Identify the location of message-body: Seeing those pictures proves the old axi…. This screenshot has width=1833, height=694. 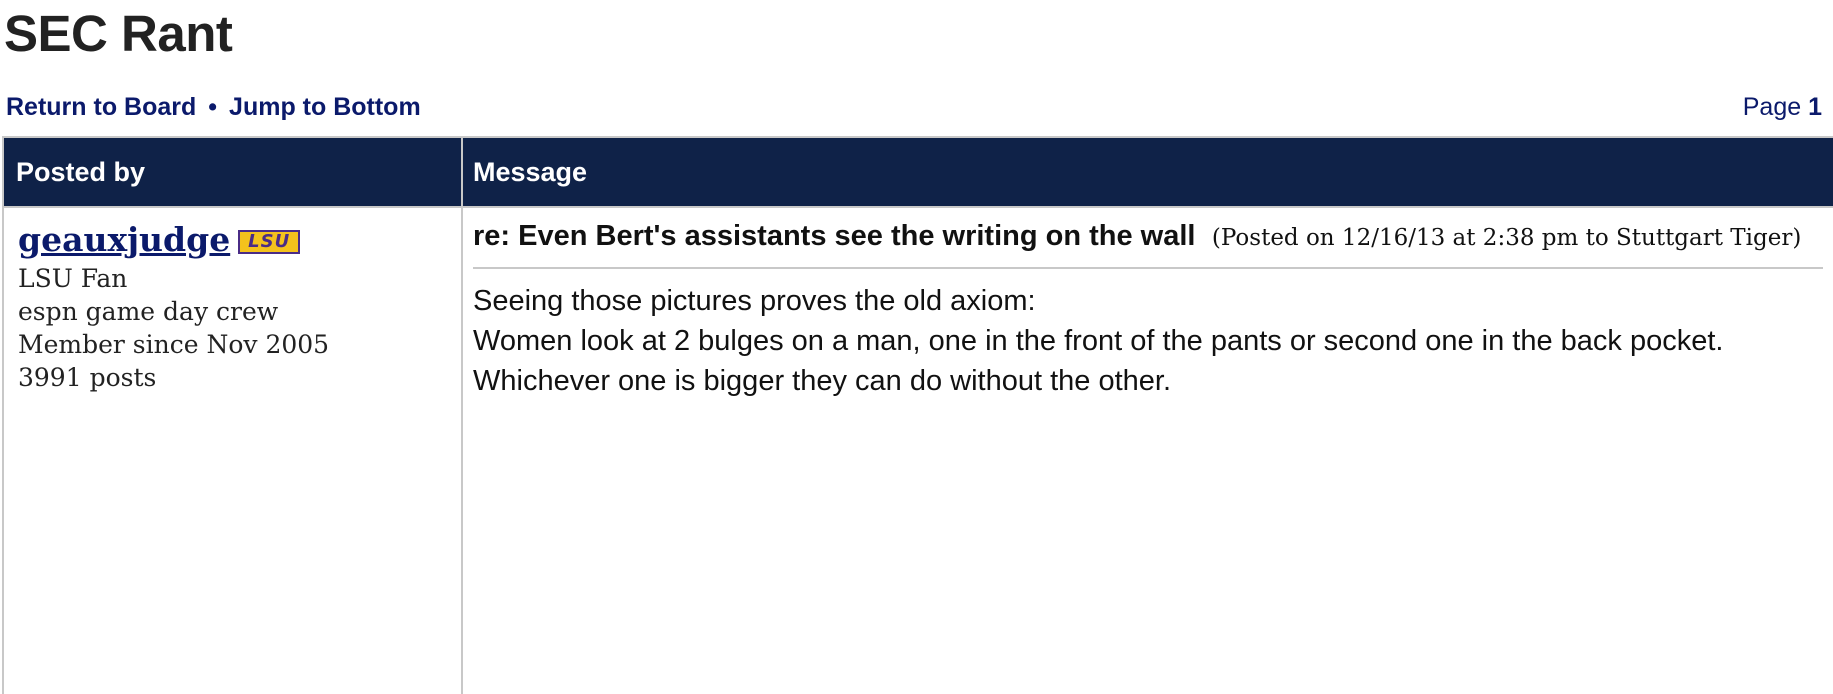
(1148, 341).